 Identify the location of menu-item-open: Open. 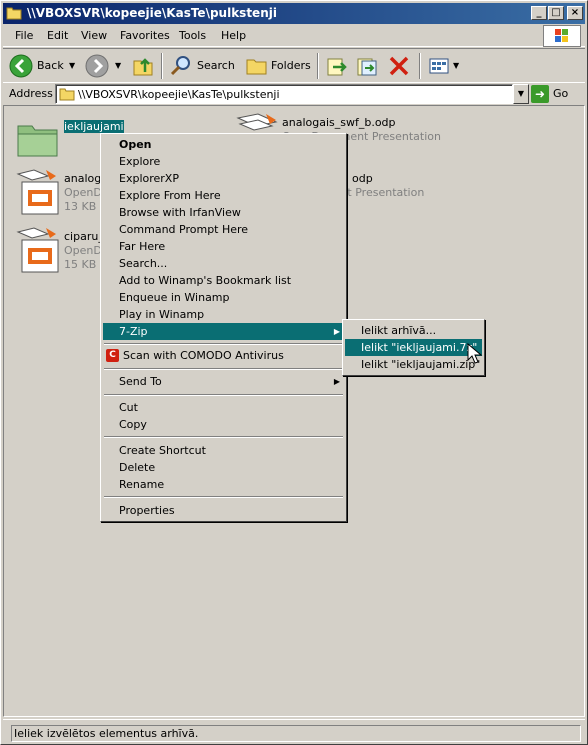
(223, 144).